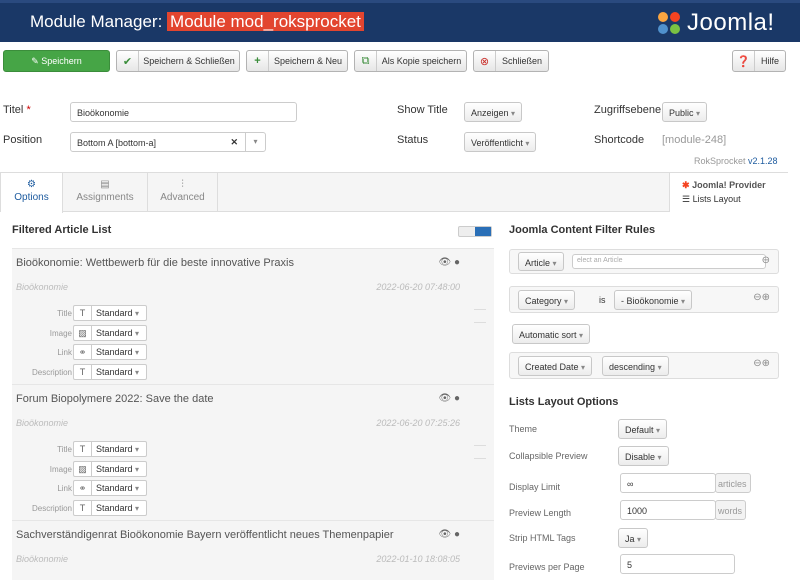 This screenshot has height=580, width=800. What do you see at coordinates (32, 193) in the screenshot?
I see `tab-options: ⚙ Options` at bounding box center [32, 193].